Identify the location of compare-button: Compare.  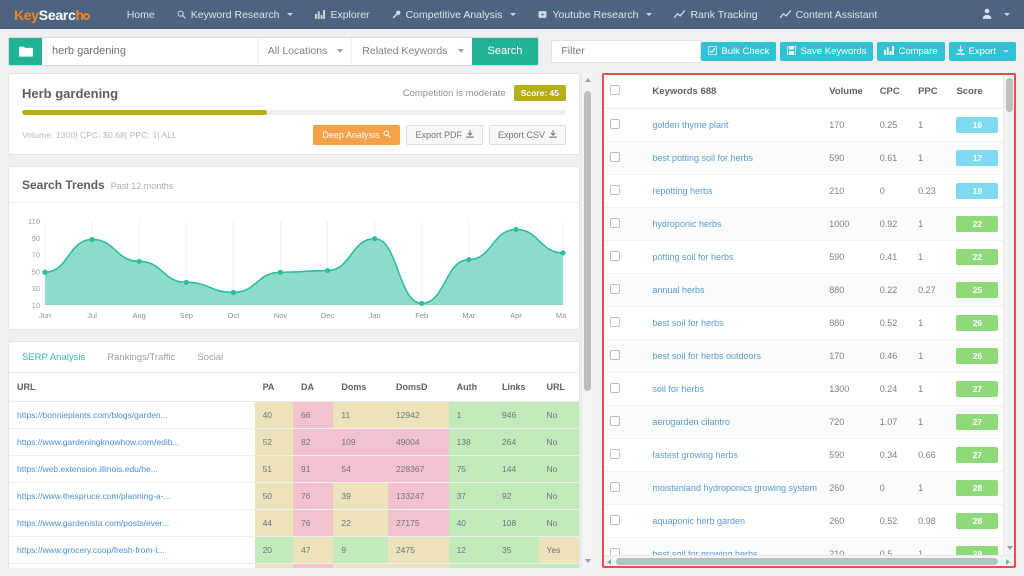
(911, 51).